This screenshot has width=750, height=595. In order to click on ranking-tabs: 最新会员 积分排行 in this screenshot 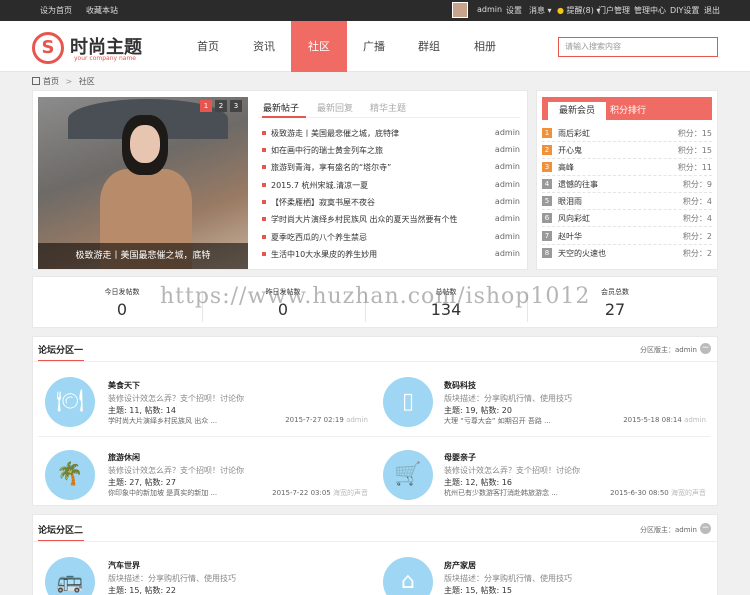, I will do `click(627, 108)`.